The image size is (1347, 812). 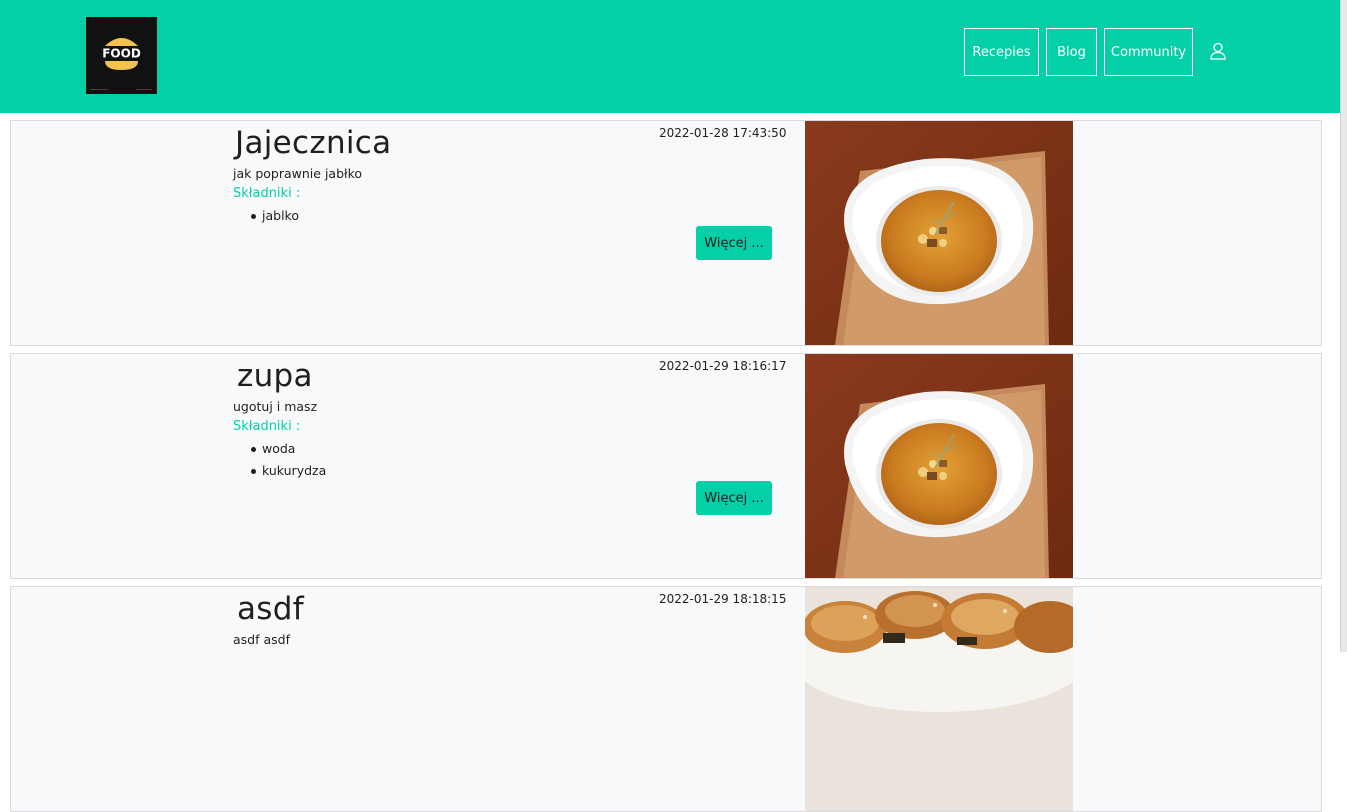 I want to click on header: FOOD Recepies Blog Community, so click(x=670, y=56).